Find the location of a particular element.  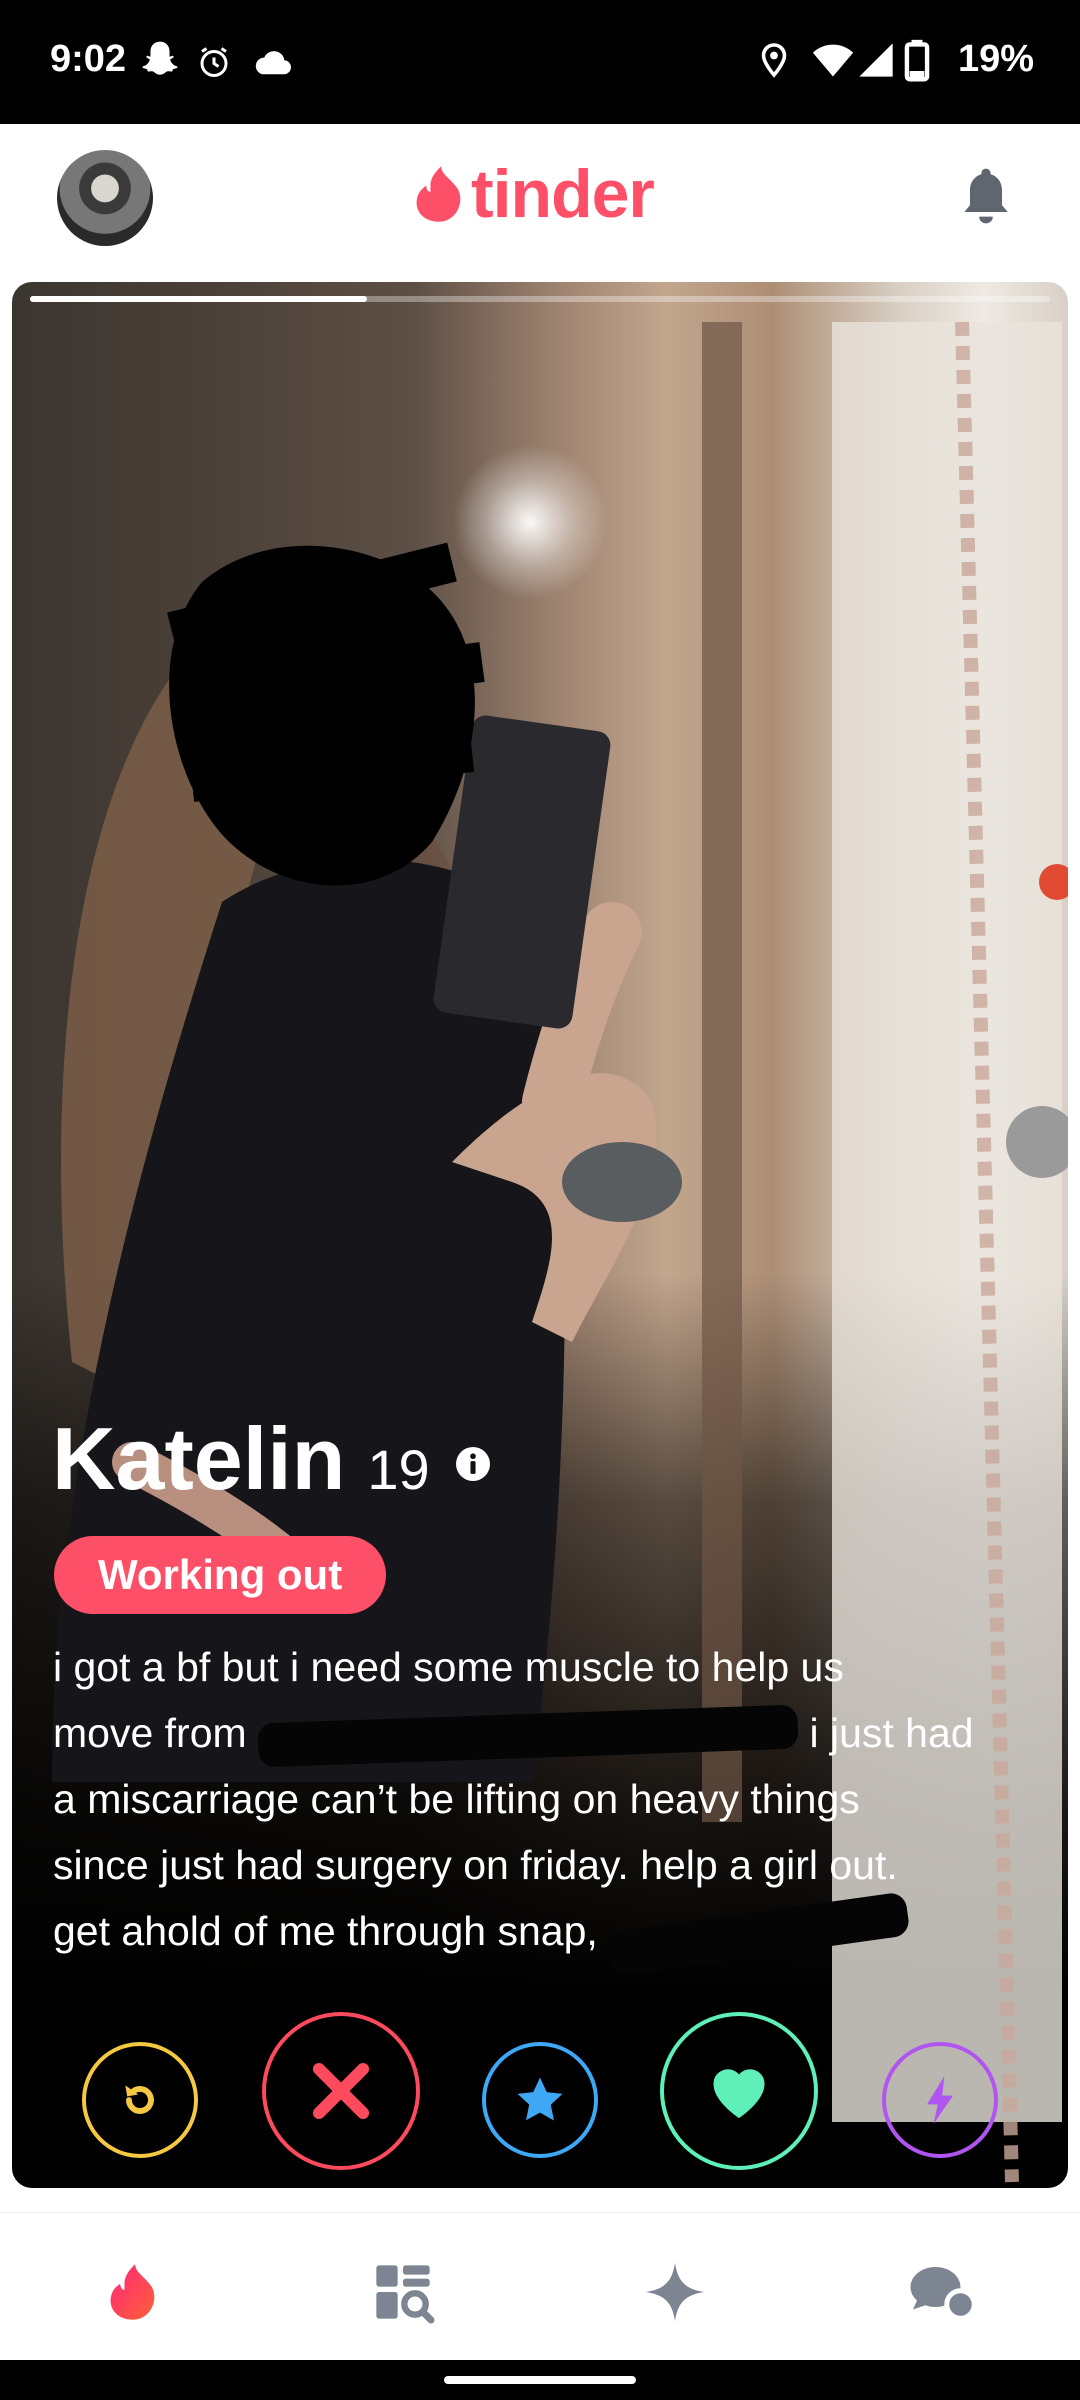

flame-logo-icon is located at coordinates (438, 194).